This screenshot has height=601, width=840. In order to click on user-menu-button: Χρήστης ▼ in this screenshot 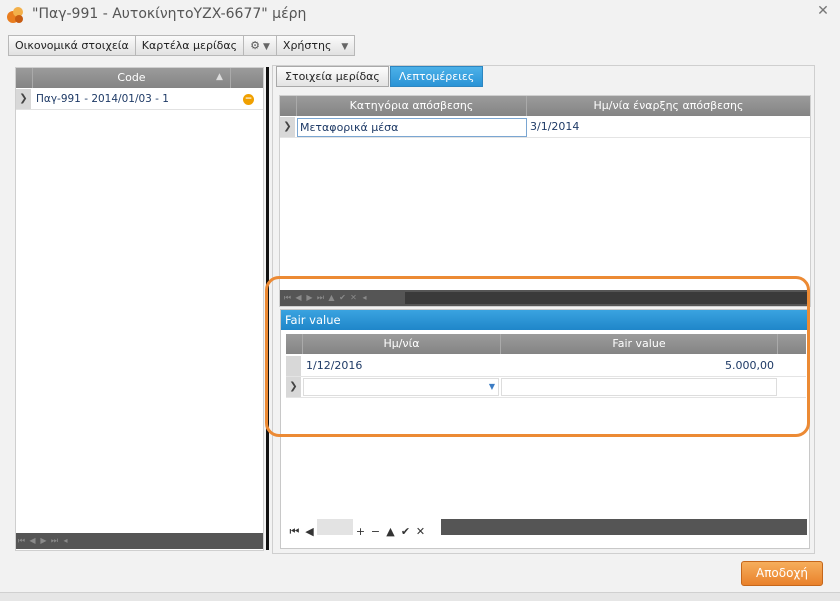, I will do `click(316, 45)`.